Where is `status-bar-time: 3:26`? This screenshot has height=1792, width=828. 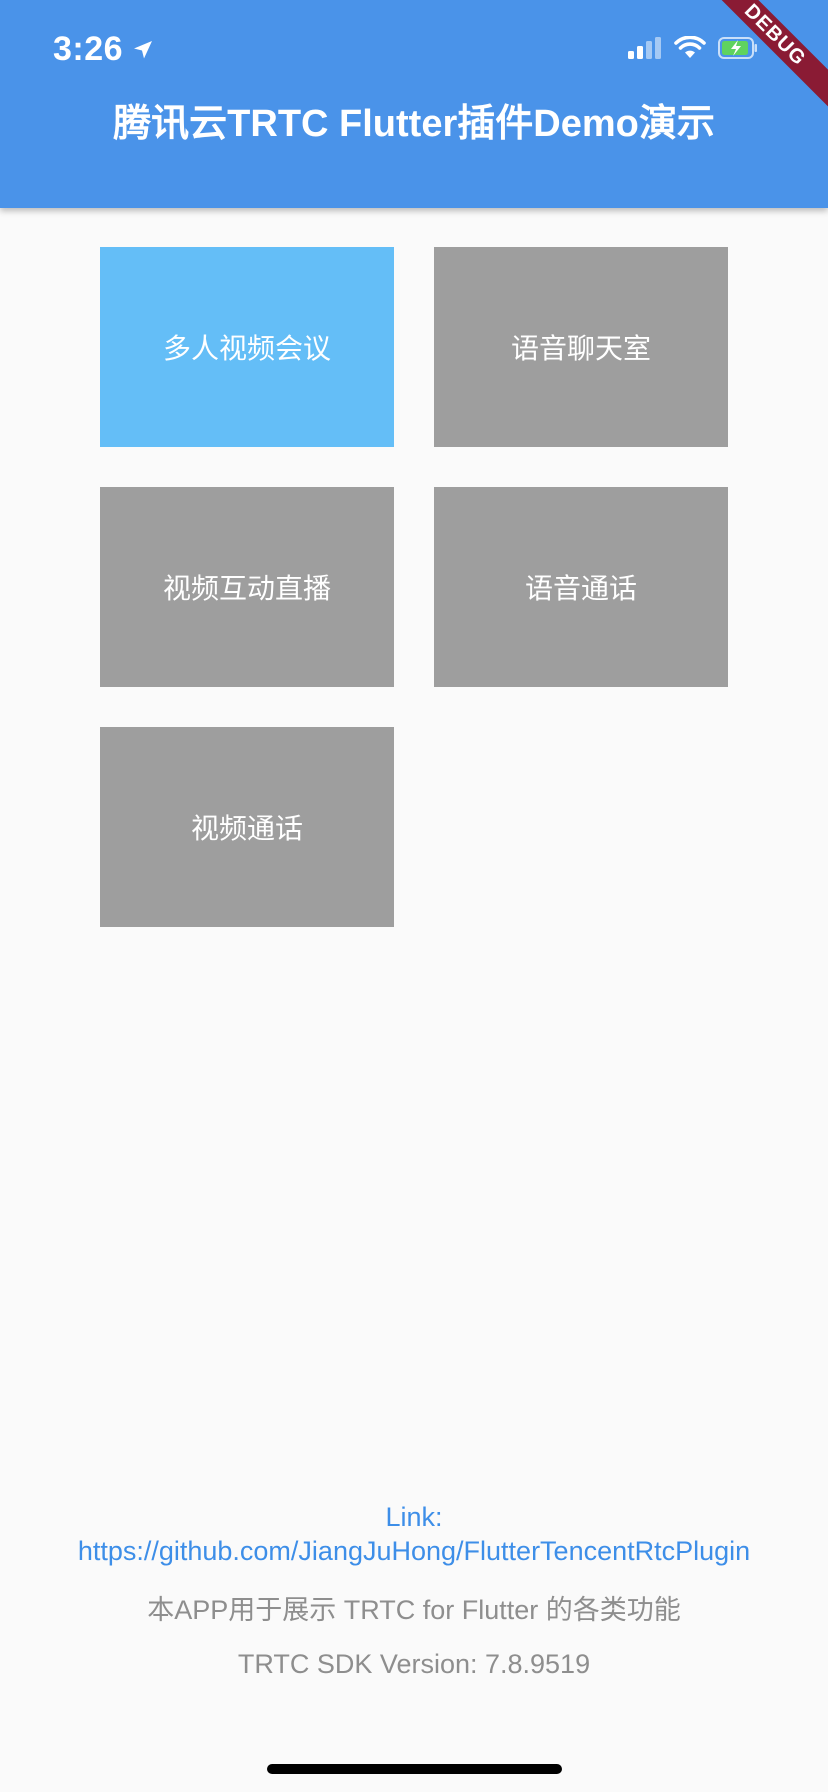
status-bar-time: 3:26 is located at coordinates (104, 49).